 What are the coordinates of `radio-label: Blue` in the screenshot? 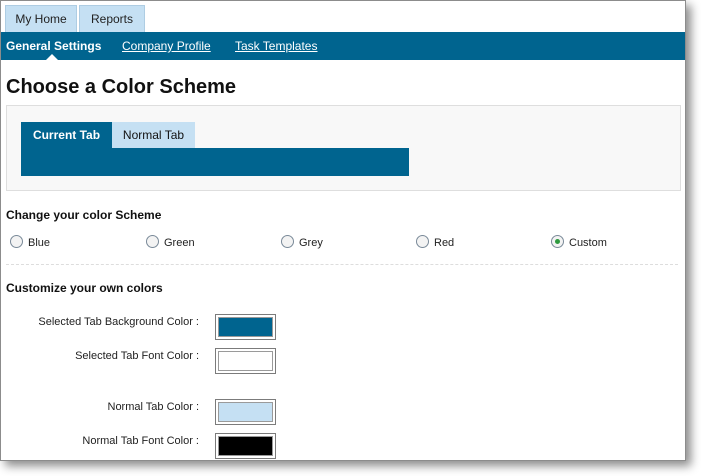 It's located at (39, 243).